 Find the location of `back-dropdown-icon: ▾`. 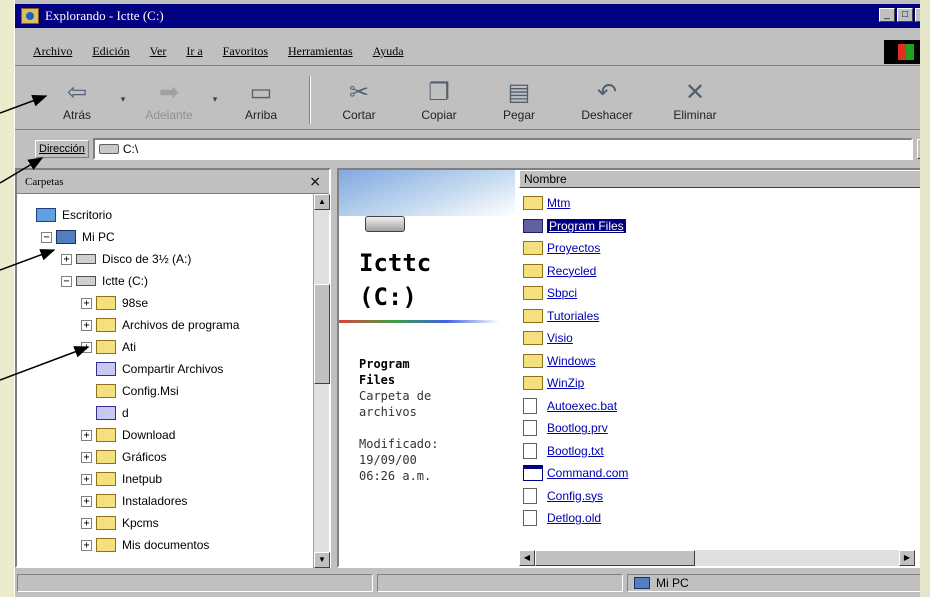

back-dropdown-icon: ▾ is located at coordinates (123, 99).